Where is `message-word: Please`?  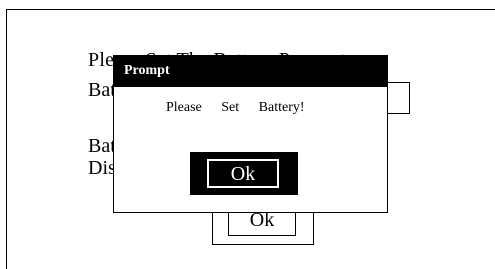
message-word: Please is located at coordinates (184, 107).